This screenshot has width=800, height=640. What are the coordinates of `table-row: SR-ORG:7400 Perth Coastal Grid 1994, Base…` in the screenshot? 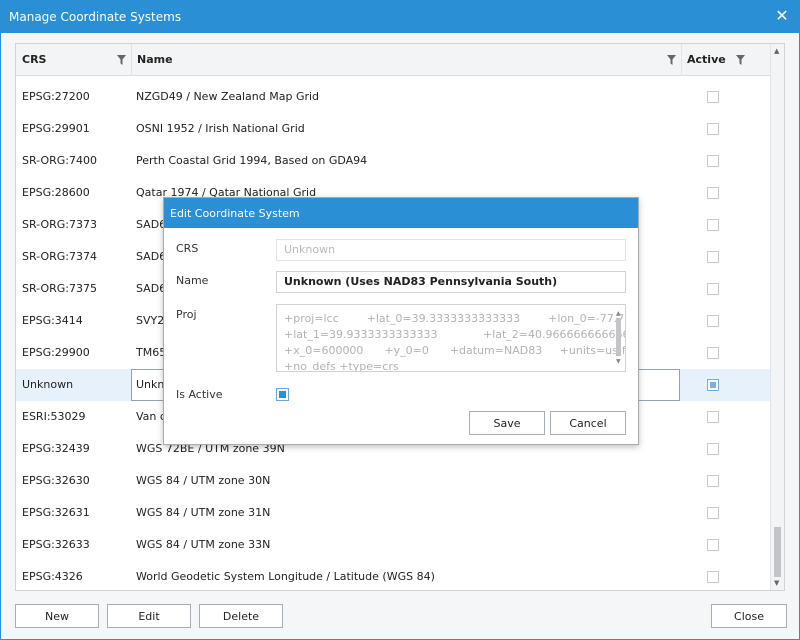 It's located at (393, 161).